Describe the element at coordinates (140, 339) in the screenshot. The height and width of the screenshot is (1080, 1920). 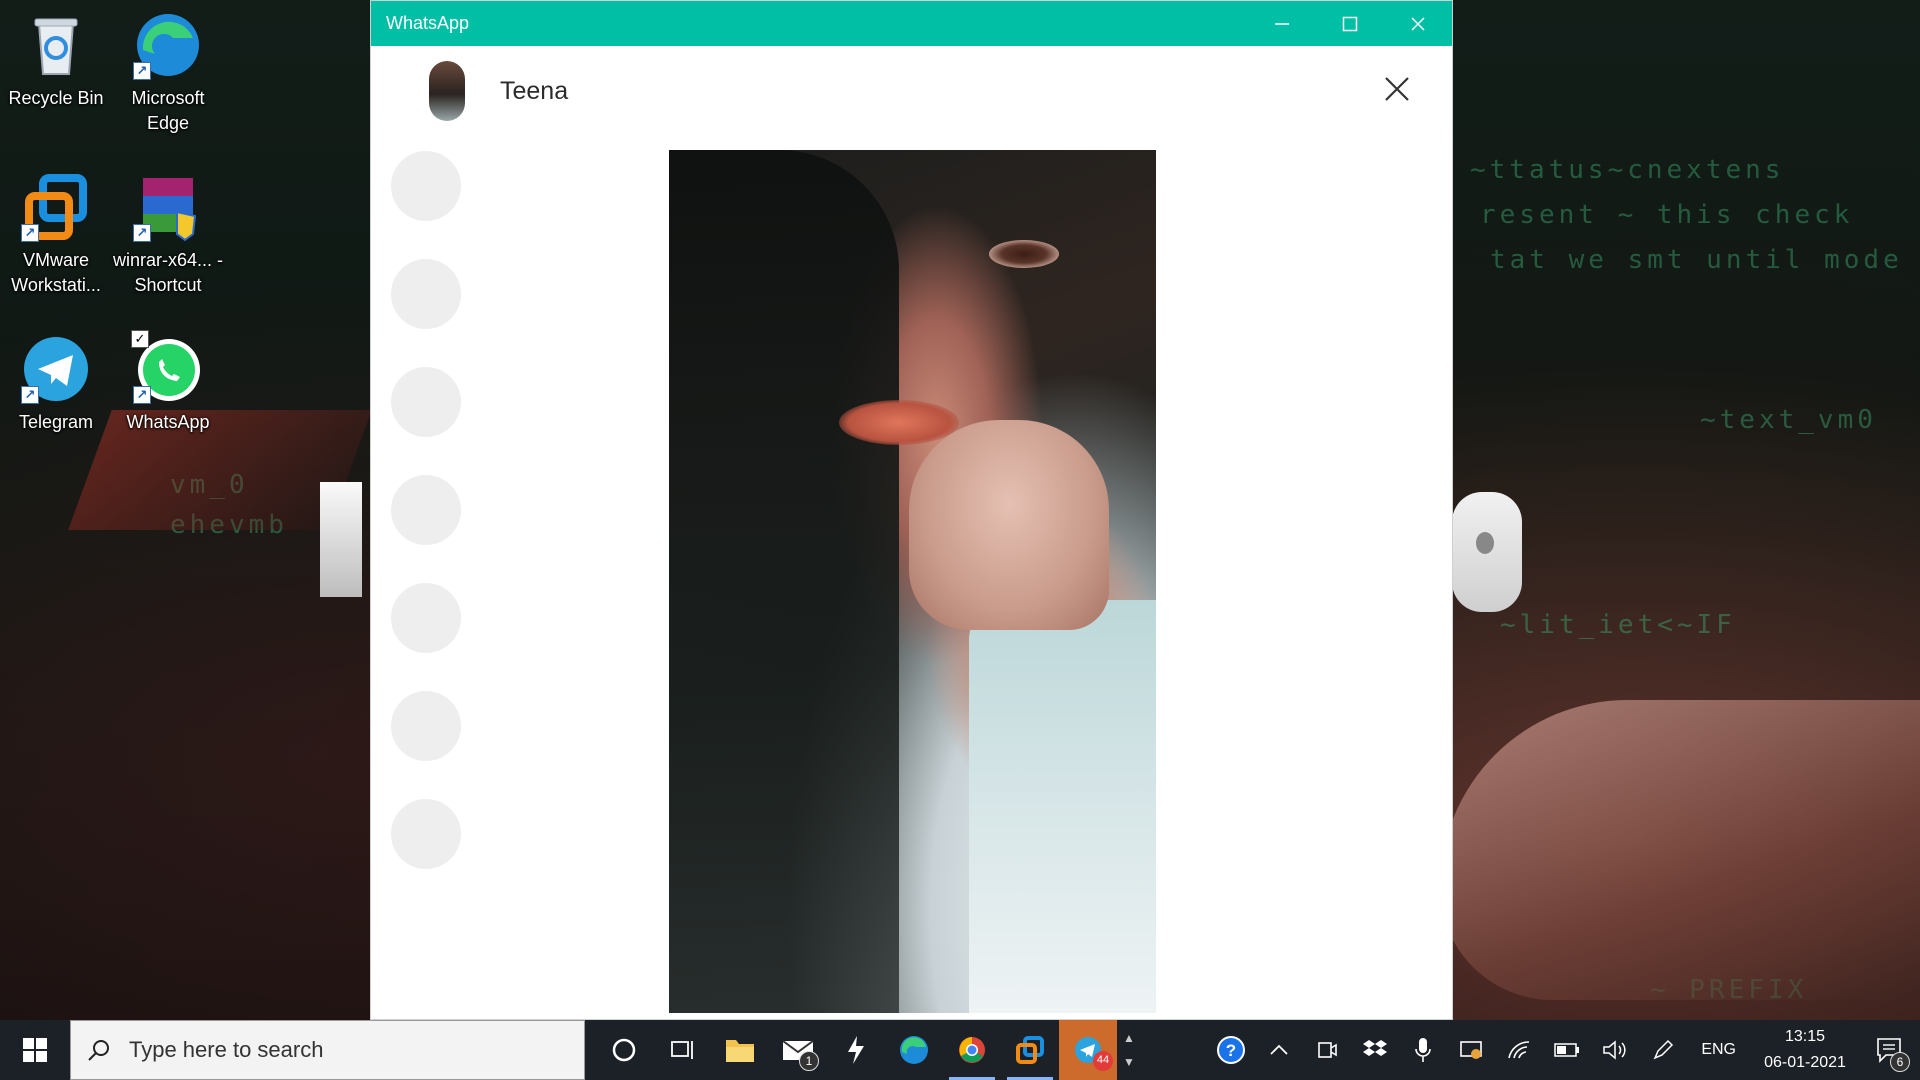
I see `checkbox-icon: ✓` at that location.